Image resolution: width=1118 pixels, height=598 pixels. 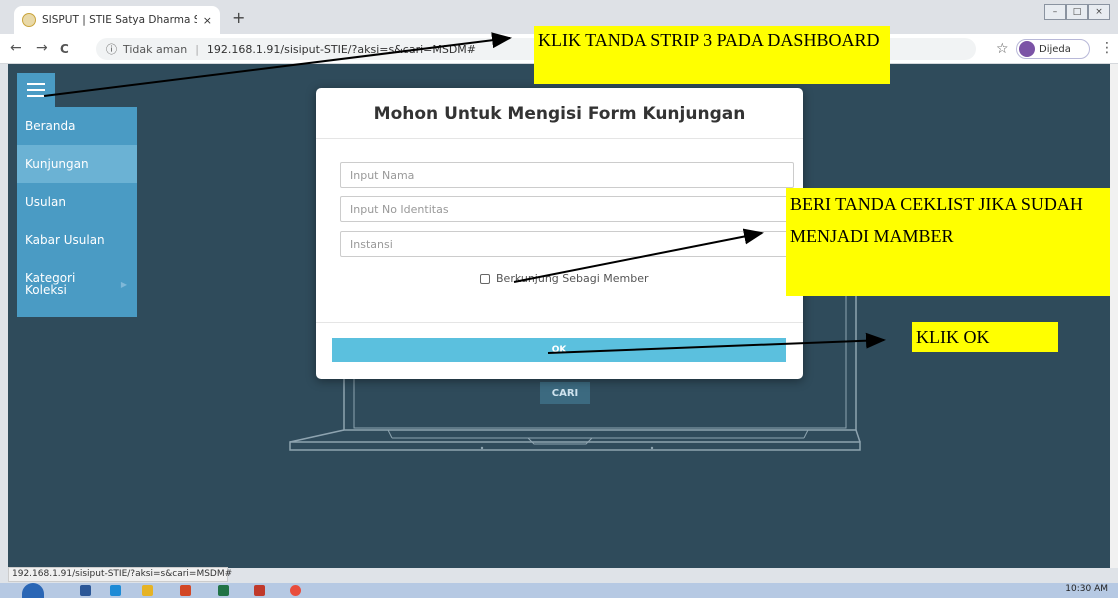 I want to click on maximize-icon: □, so click(x=1077, y=12).